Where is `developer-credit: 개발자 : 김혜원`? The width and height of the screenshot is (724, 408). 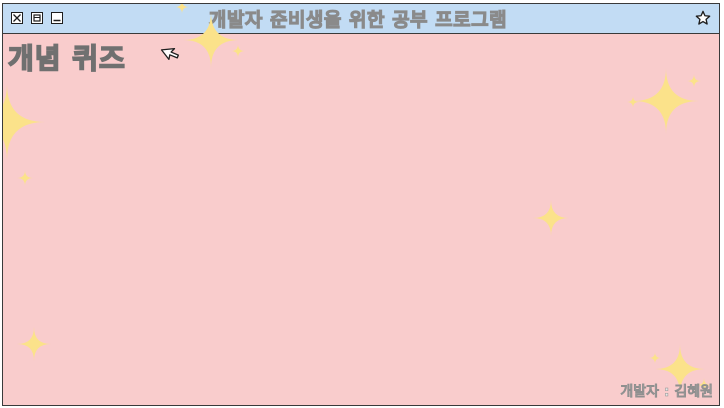
developer-credit: 개발자 : 김혜원 is located at coordinates (666, 392).